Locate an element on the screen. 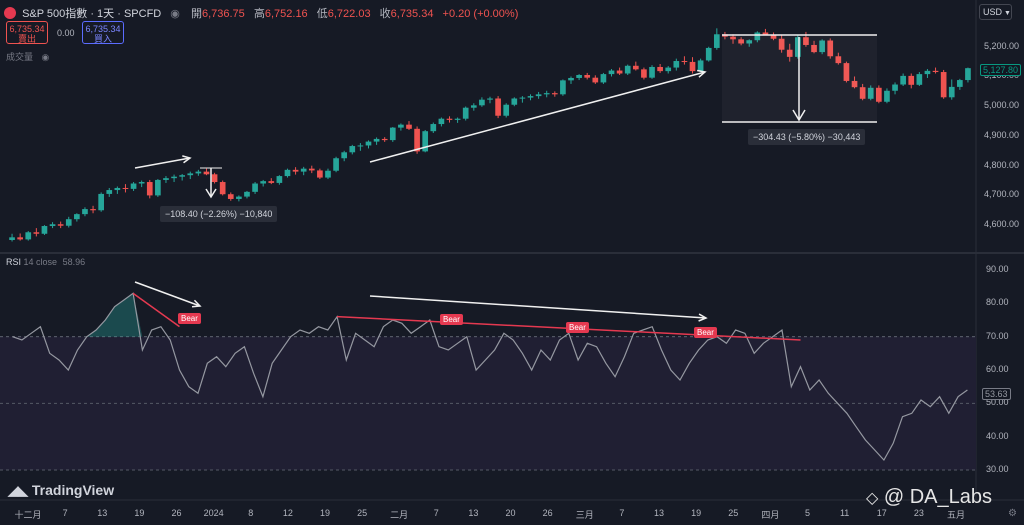  time-tick-label: 三月 is located at coordinates (584, 515).